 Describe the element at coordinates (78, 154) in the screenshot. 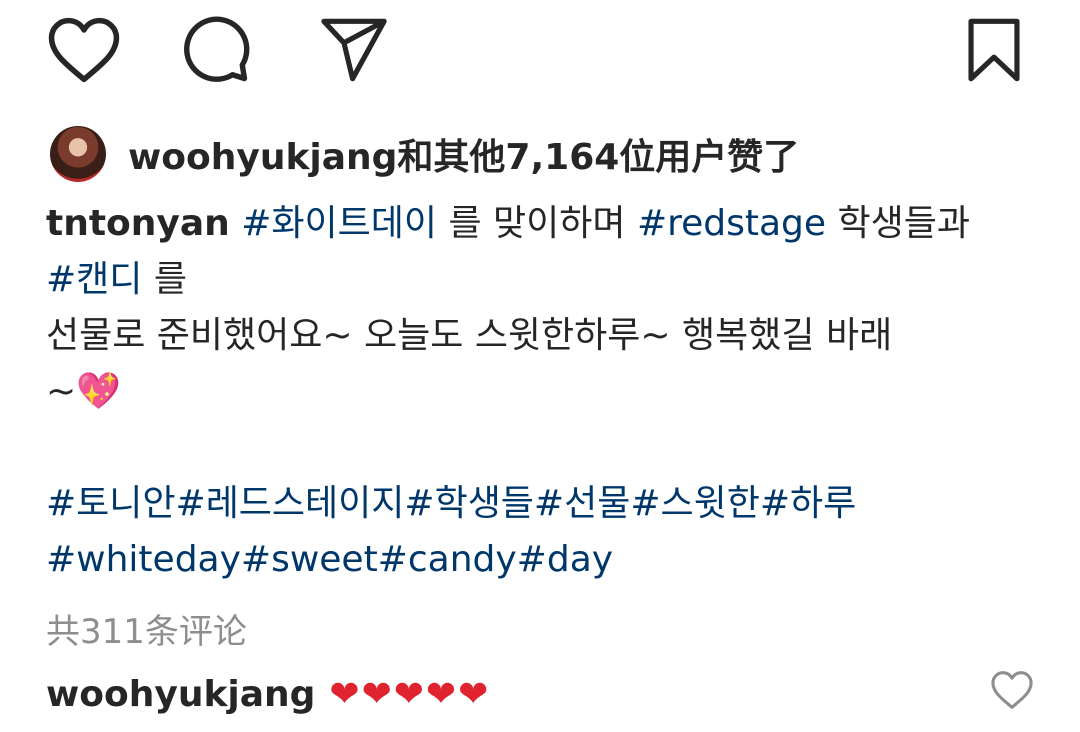

I see `avatar` at that location.